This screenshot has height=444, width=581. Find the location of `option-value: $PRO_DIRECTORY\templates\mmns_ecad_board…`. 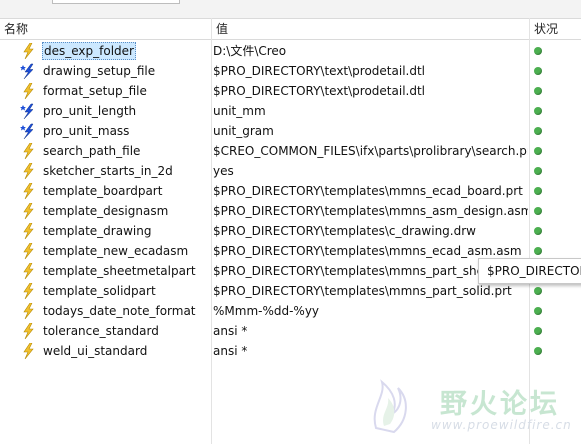

option-value: $PRO_DIRECTORY\templates\mmns_ecad_board… is located at coordinates (370, 191).